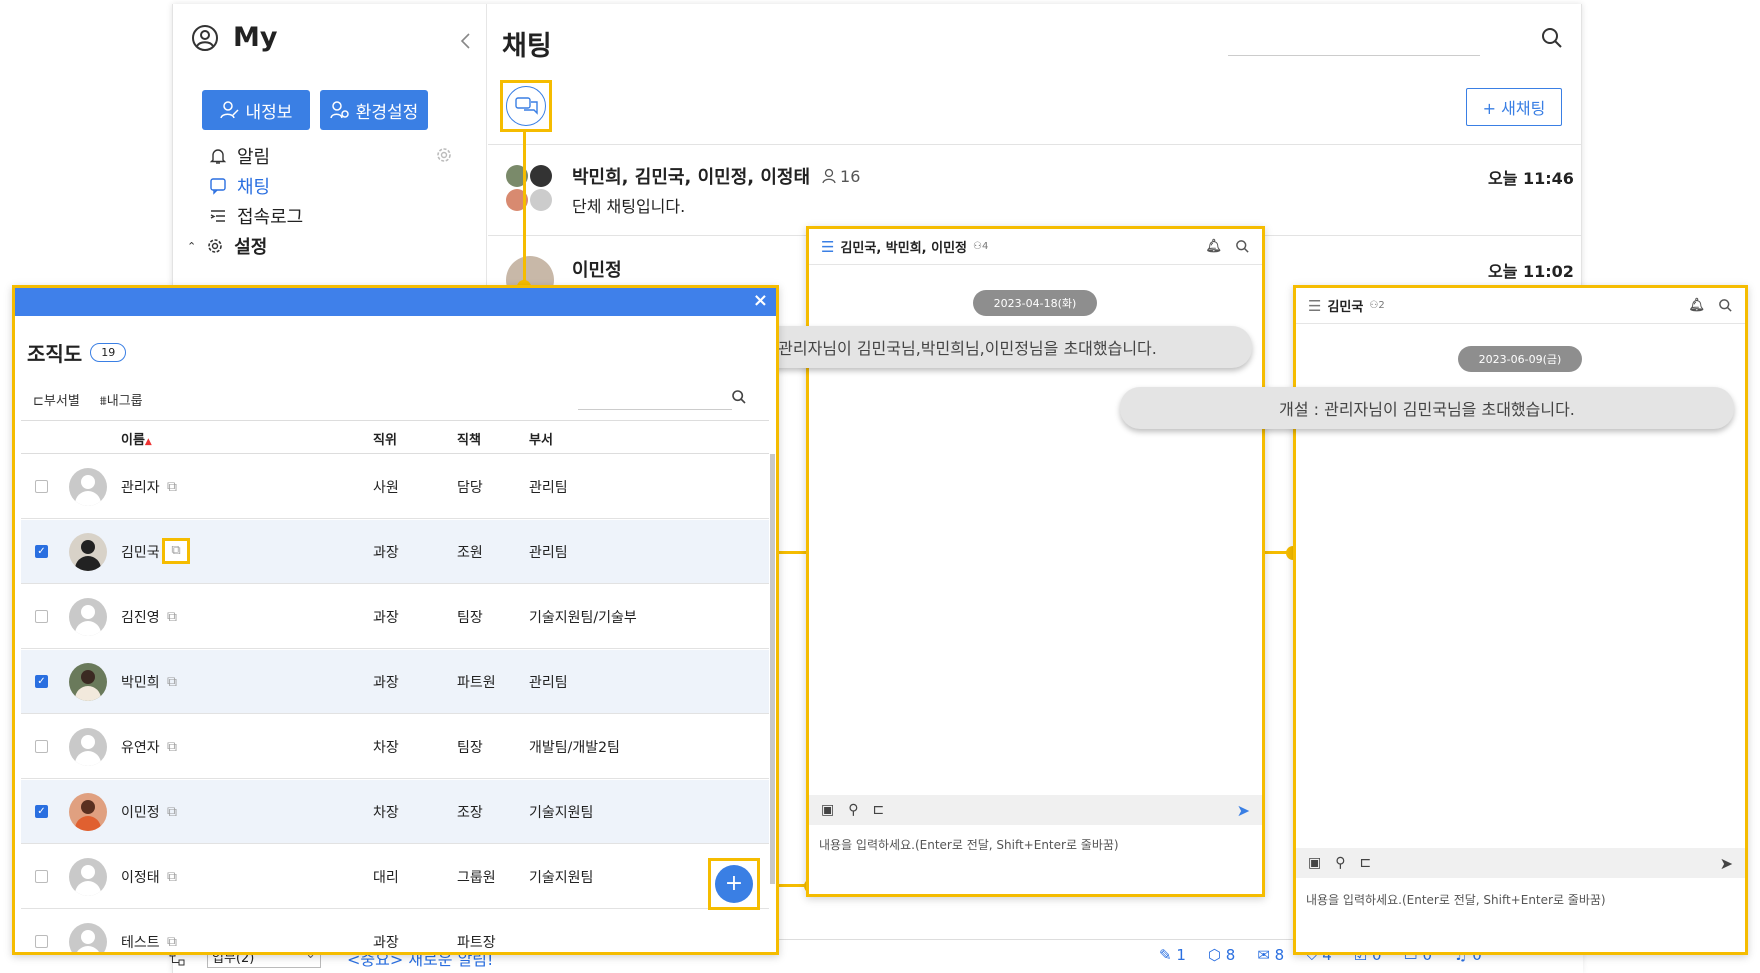  I want to click on chat-time: 오늘 11:46, so click(1531, 178).